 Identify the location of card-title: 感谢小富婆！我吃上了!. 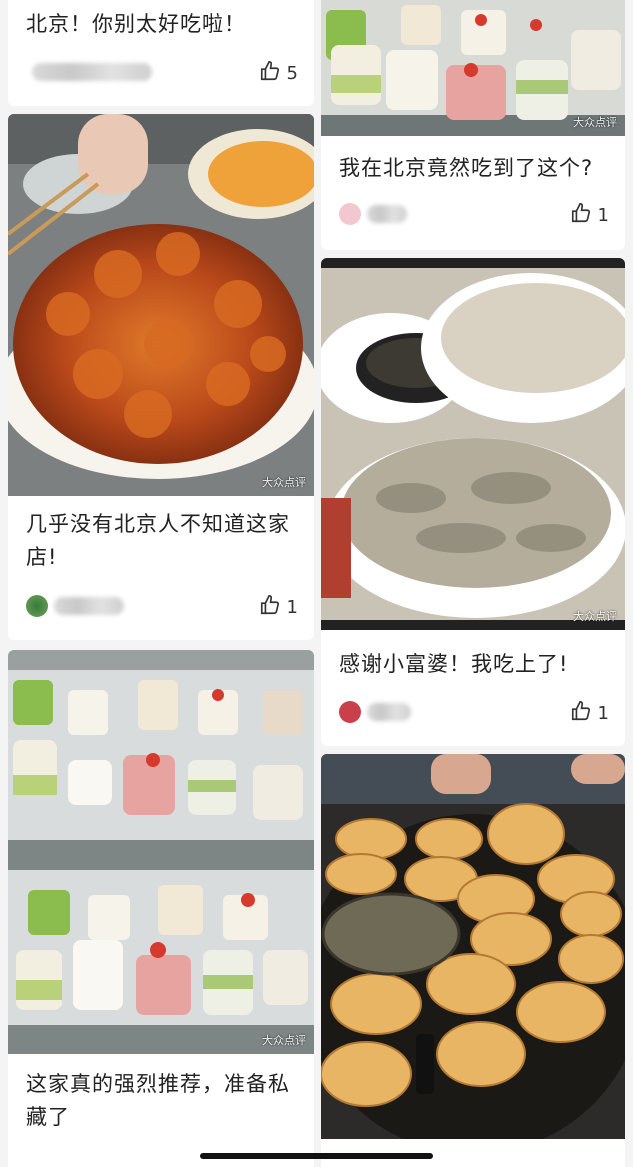
(454, 664).